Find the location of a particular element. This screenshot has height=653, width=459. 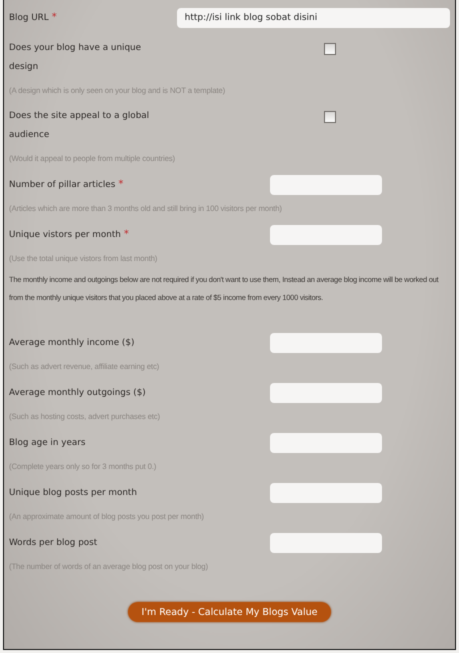

input-field: http://isi link blog sobat disini is located at coordinates (313, 18).